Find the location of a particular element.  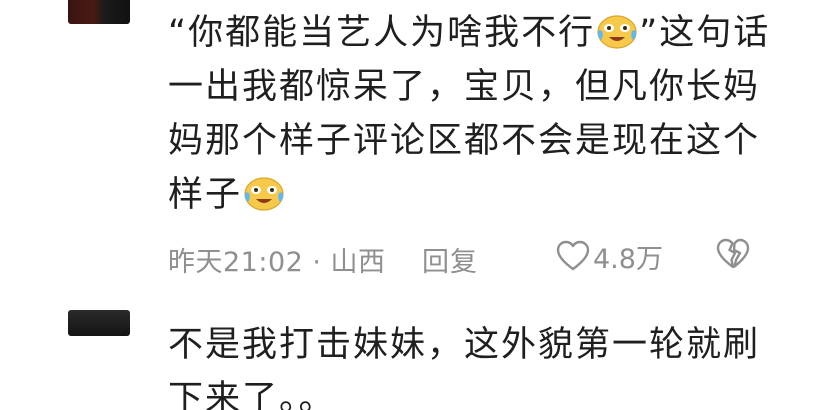

like-button: 4.8万 is located at coordinates (609, 256).